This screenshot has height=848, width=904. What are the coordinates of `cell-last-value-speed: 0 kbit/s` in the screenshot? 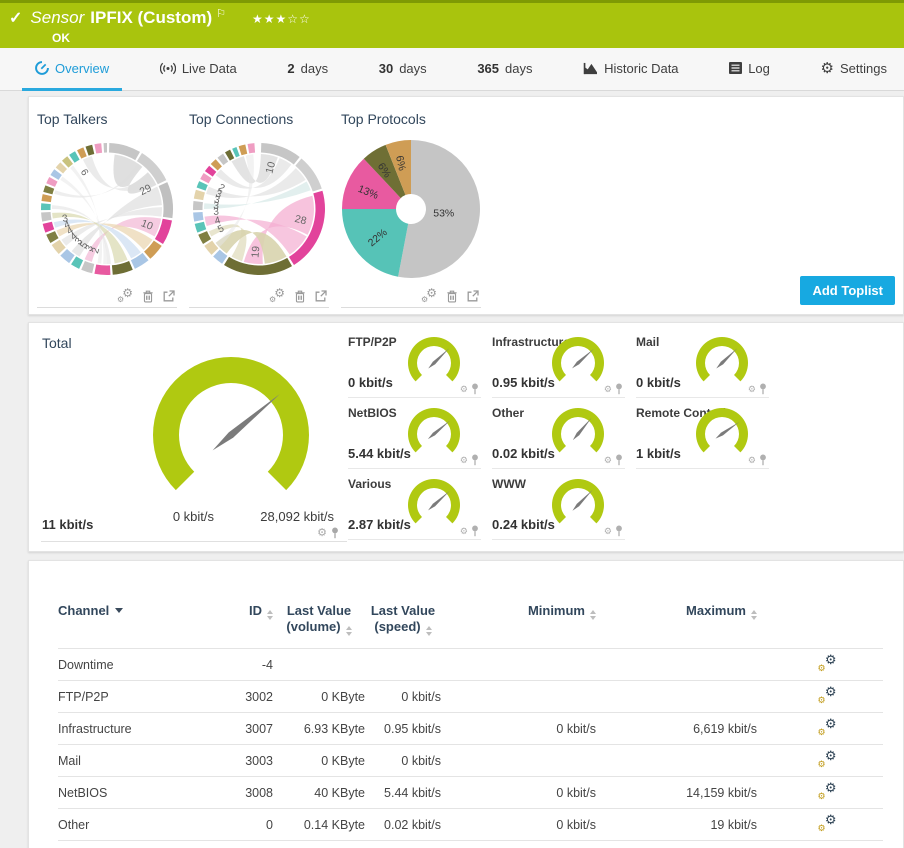 It's located at (421, 760).